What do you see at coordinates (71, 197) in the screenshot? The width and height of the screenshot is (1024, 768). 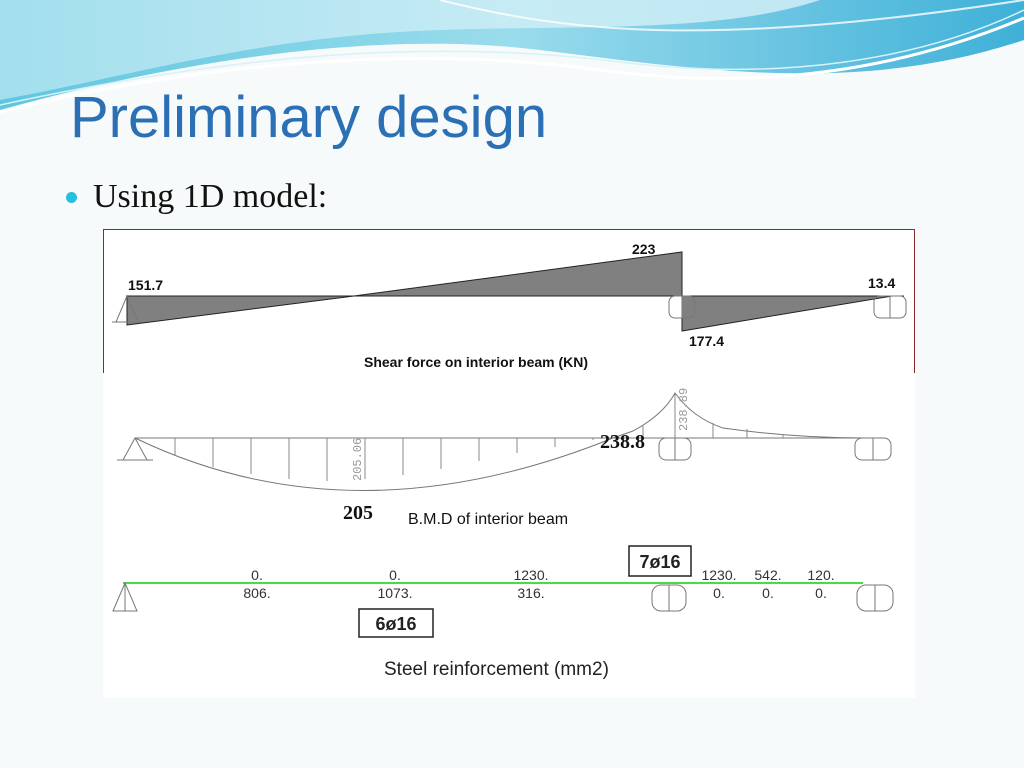 I see `bullet-dot-icon` at bounding box center [71, 197].